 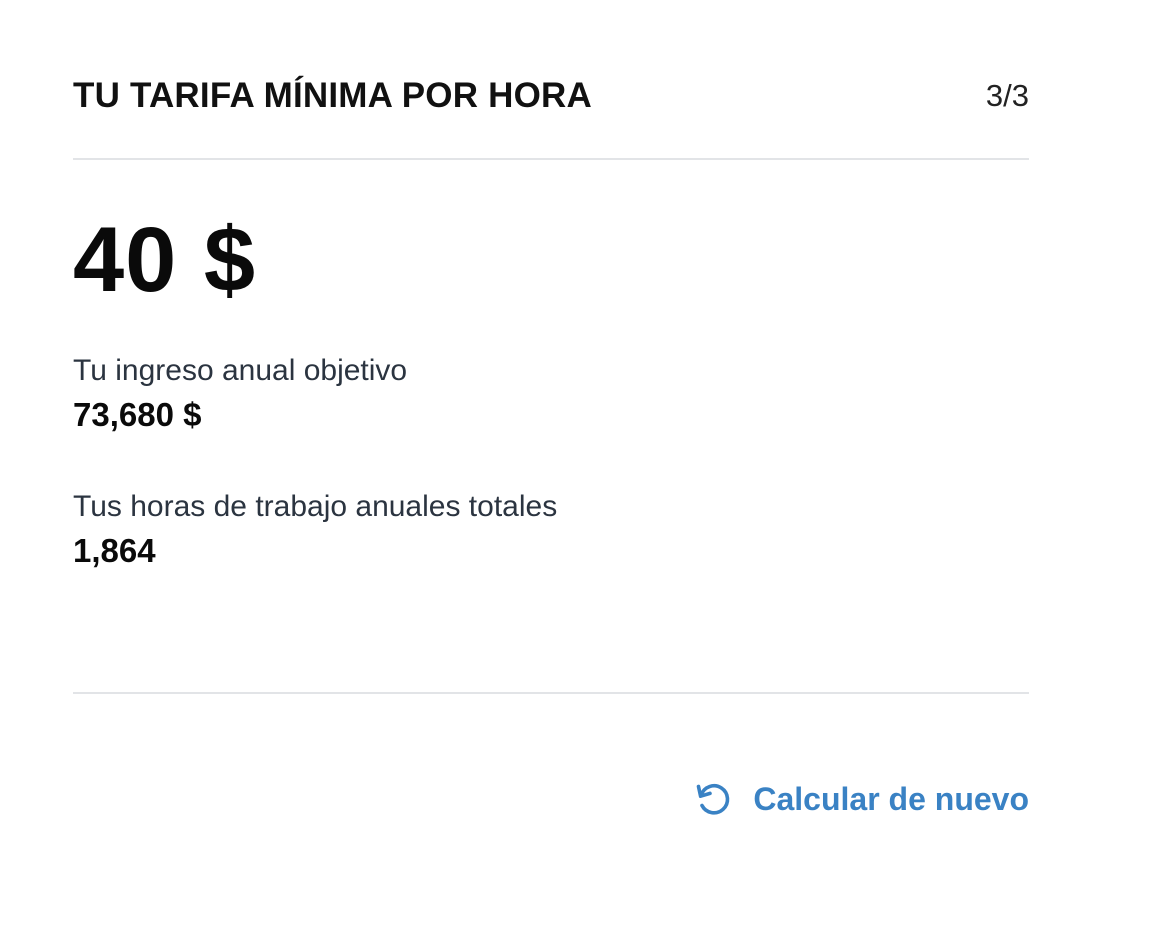 What do you see at coordinates (137, 414) in the screenshot?
I see `income-value: 73,680 $` at bounding box center [137, 414].